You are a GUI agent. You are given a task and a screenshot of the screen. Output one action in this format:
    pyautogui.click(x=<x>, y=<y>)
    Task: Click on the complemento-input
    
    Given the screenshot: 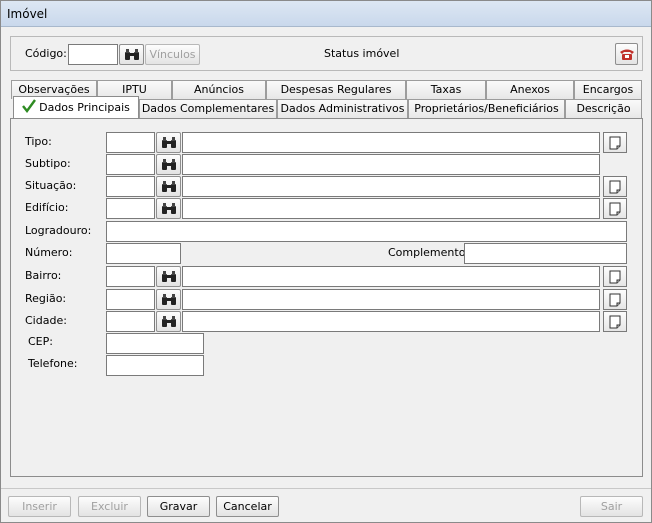 What is the action you would take?
    pyautogui.click(x=545, y=253)
    